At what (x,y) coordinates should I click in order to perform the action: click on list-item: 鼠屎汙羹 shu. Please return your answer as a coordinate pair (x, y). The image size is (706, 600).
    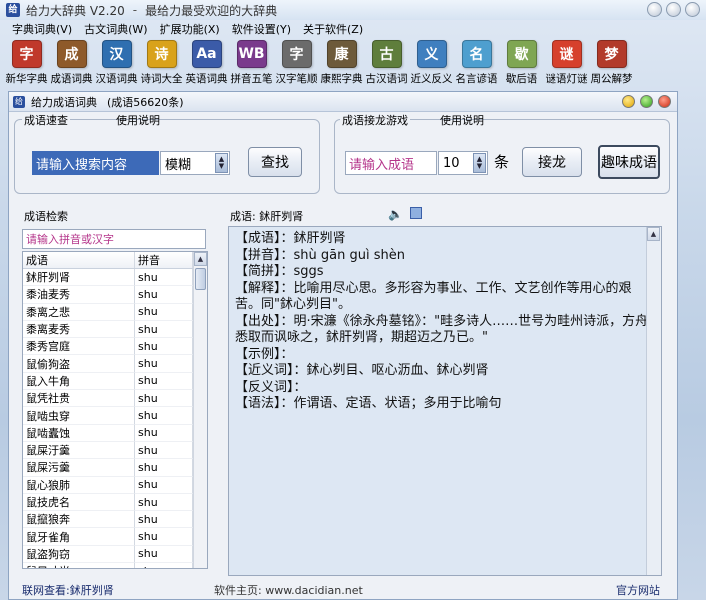
    Looking at the image, I should click on (108, 450).